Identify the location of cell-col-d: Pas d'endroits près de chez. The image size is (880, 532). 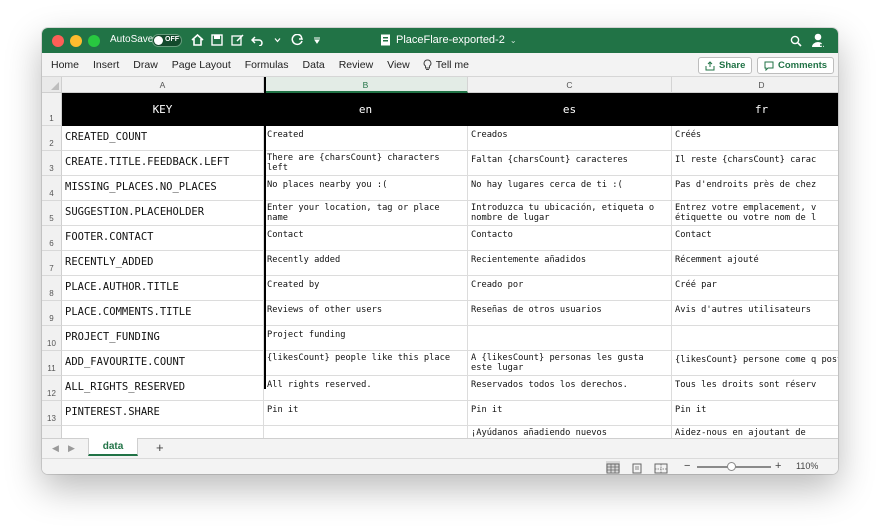
(755, 188).